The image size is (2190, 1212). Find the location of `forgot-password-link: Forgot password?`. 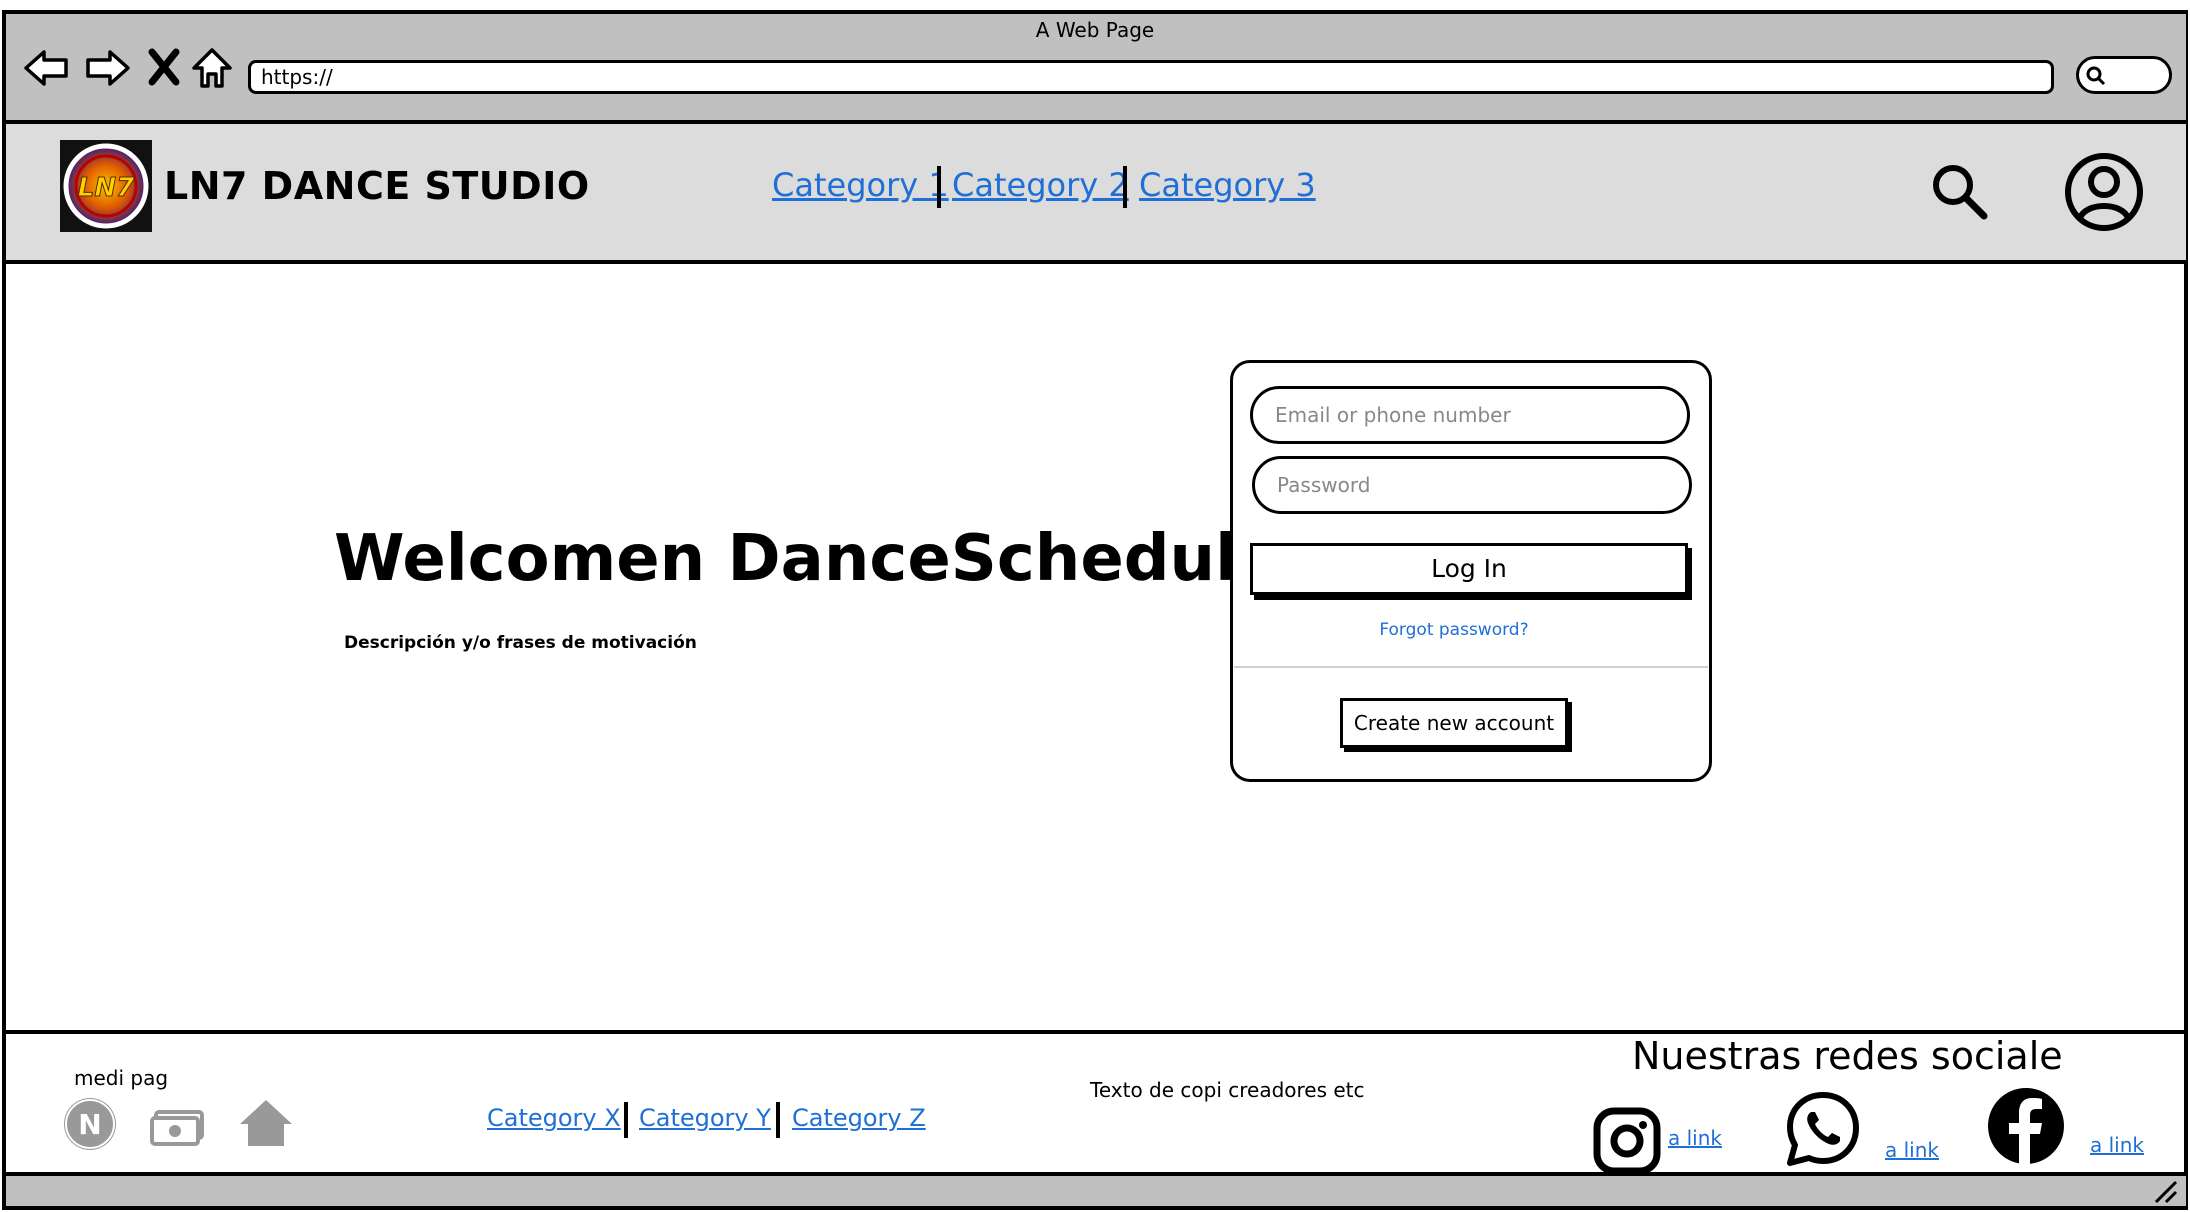

forgot-password-link: Forgot password? is located at coordinates (1454, 630).